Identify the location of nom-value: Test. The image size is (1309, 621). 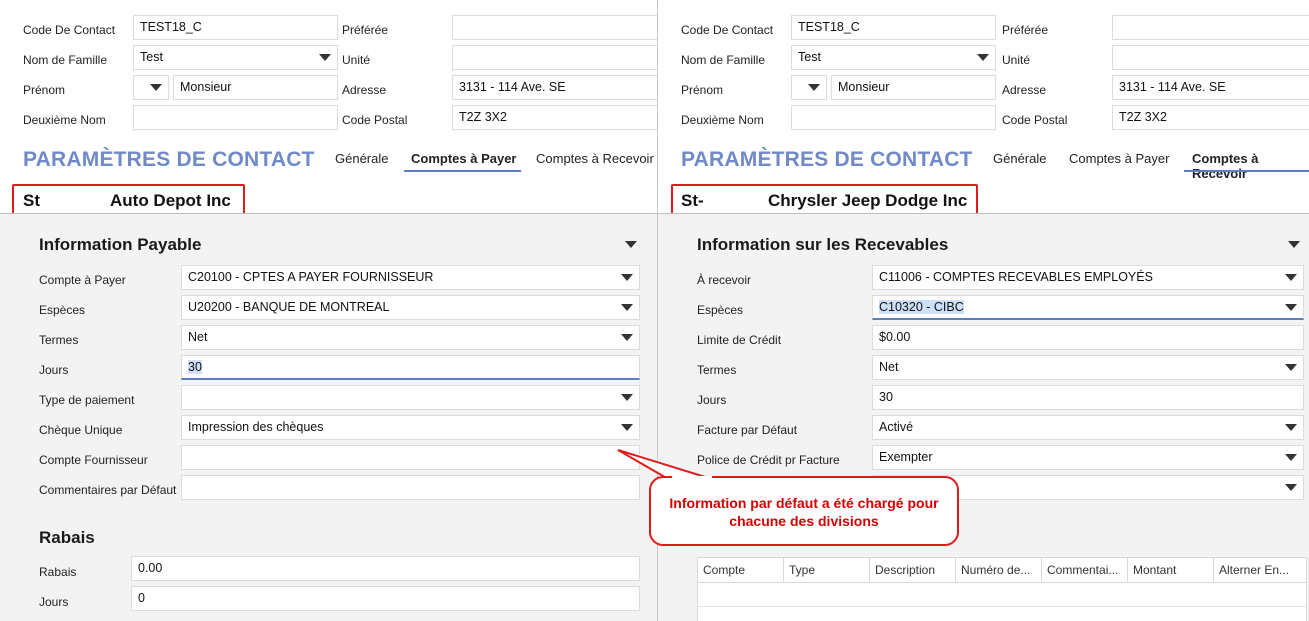
(809, 57).